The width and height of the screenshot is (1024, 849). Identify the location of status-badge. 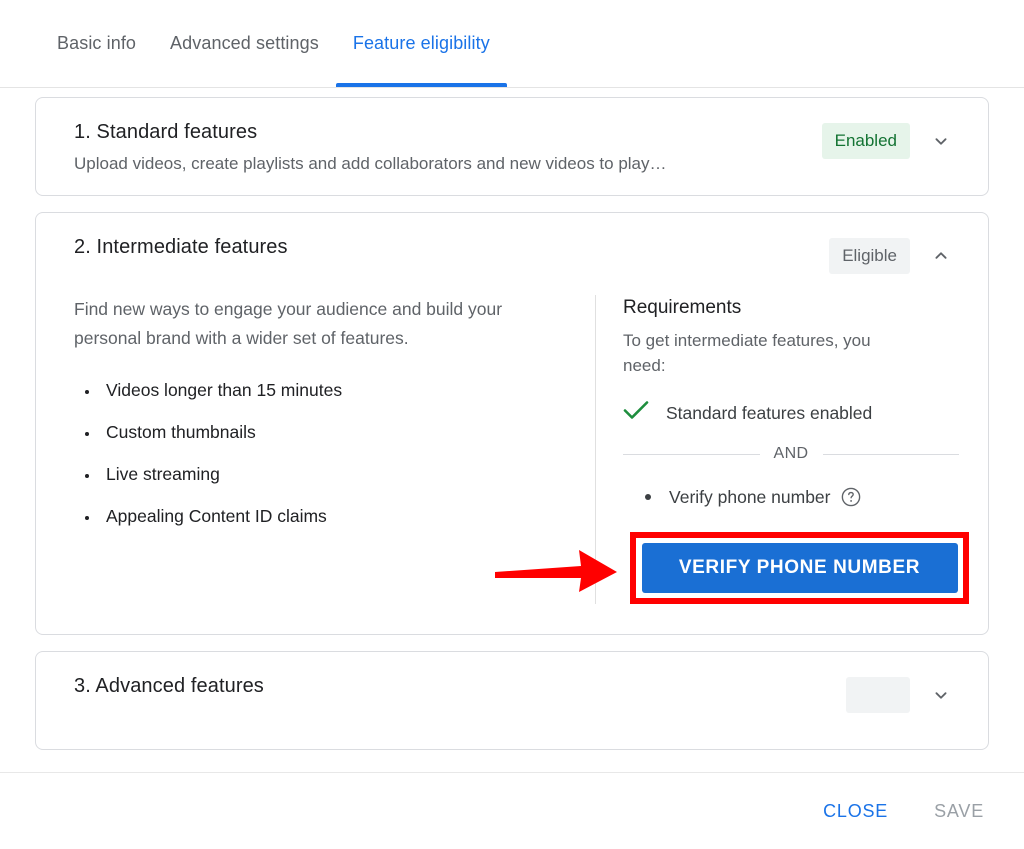
(878, 695).